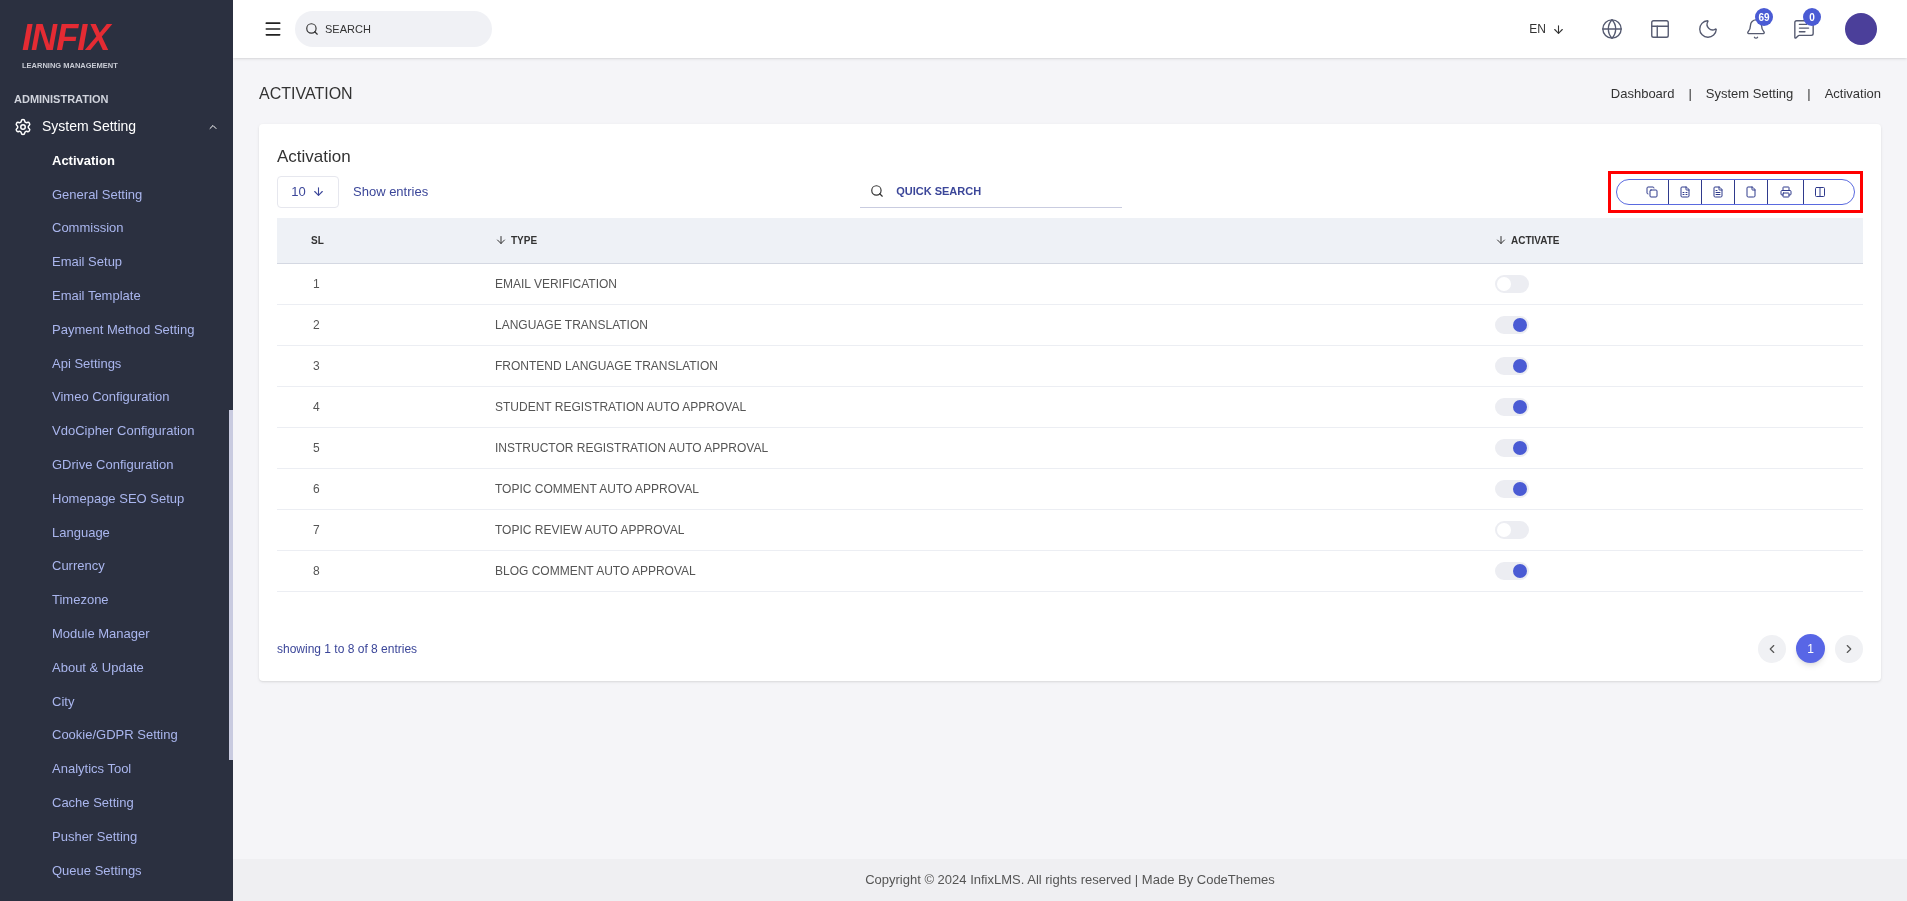 The width and height of the screenshot is (1907, 901). I want to click on table-cell: 1, so click(386, 284).